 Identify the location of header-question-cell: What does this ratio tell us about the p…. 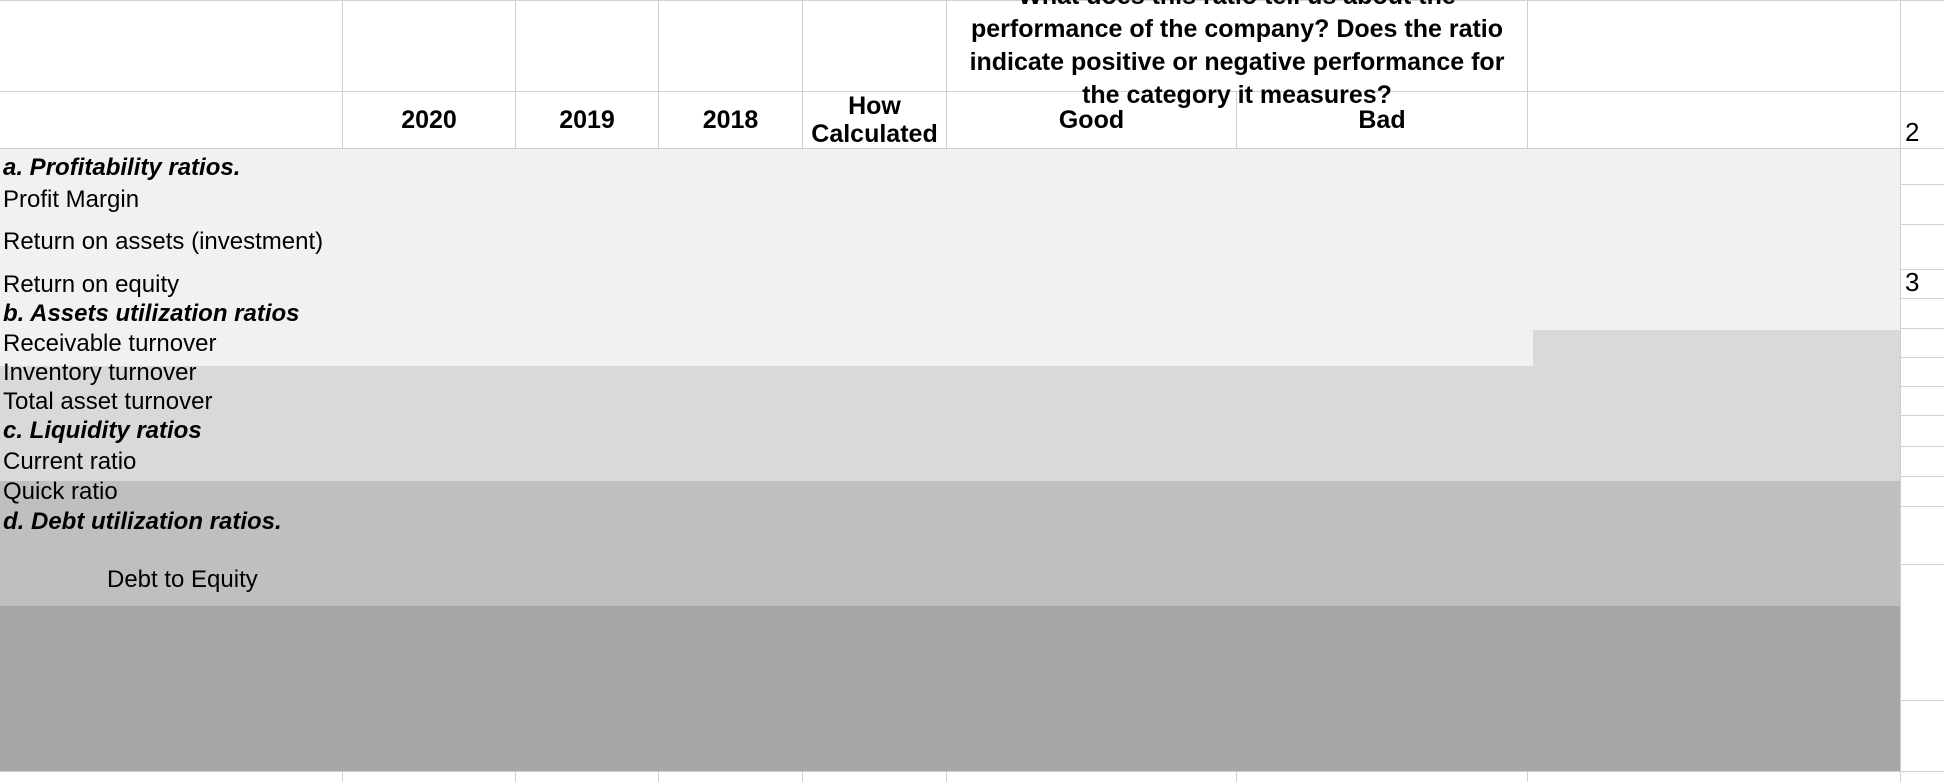
(1237, 54).